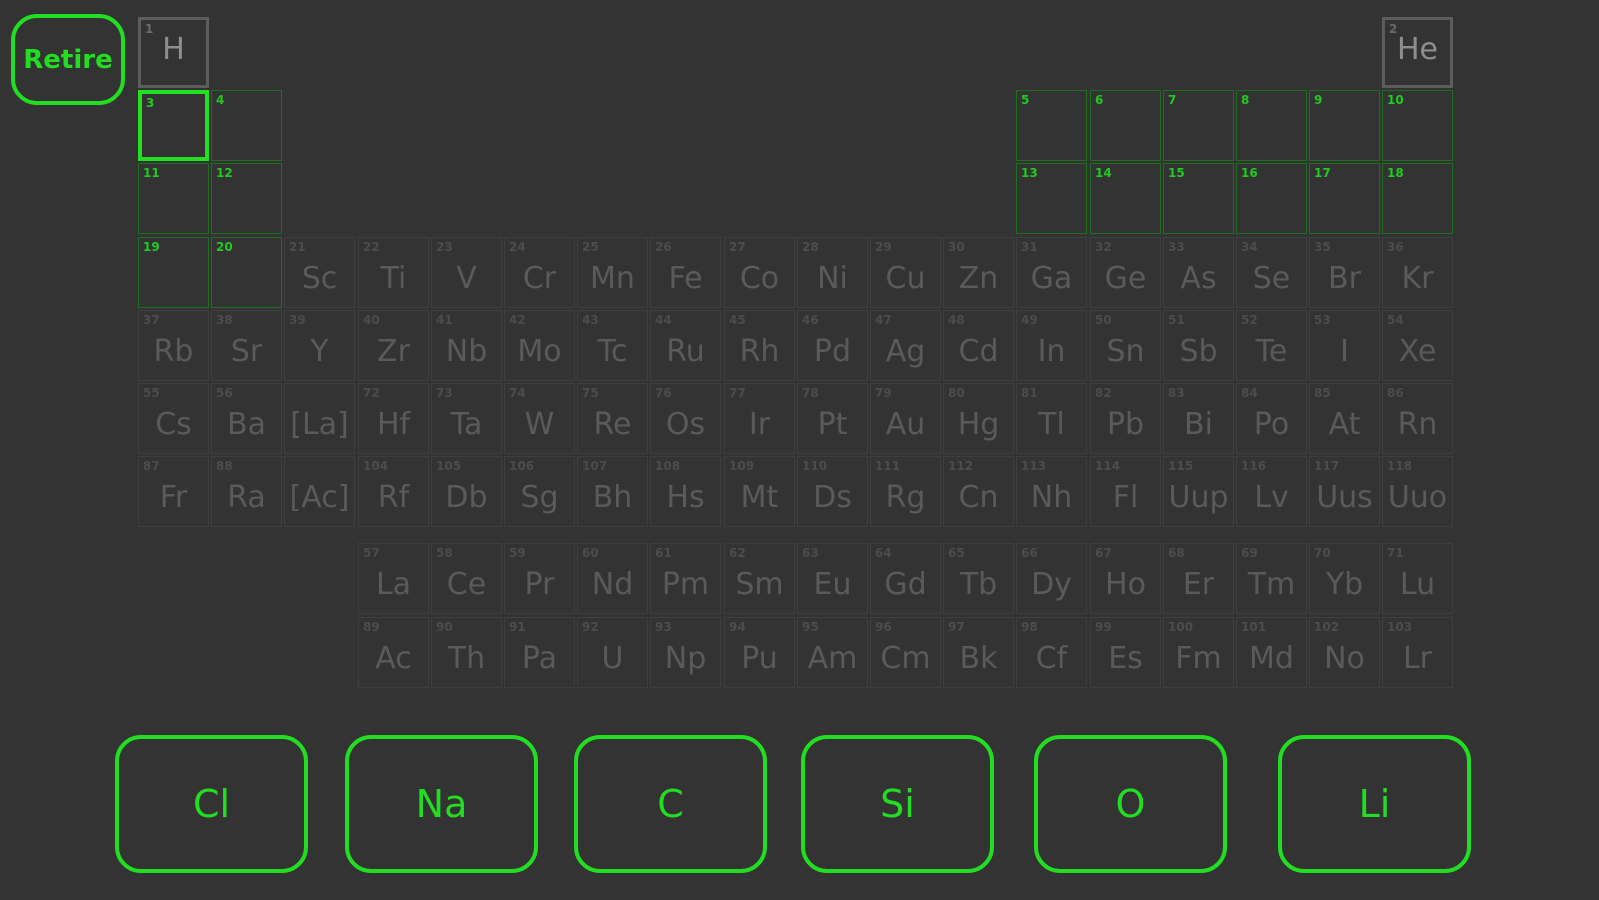  What do you see at coordinates (1417, 52) in the screenshot?
I see `element-cell: 2 He` at bounding box center [1417, 52].